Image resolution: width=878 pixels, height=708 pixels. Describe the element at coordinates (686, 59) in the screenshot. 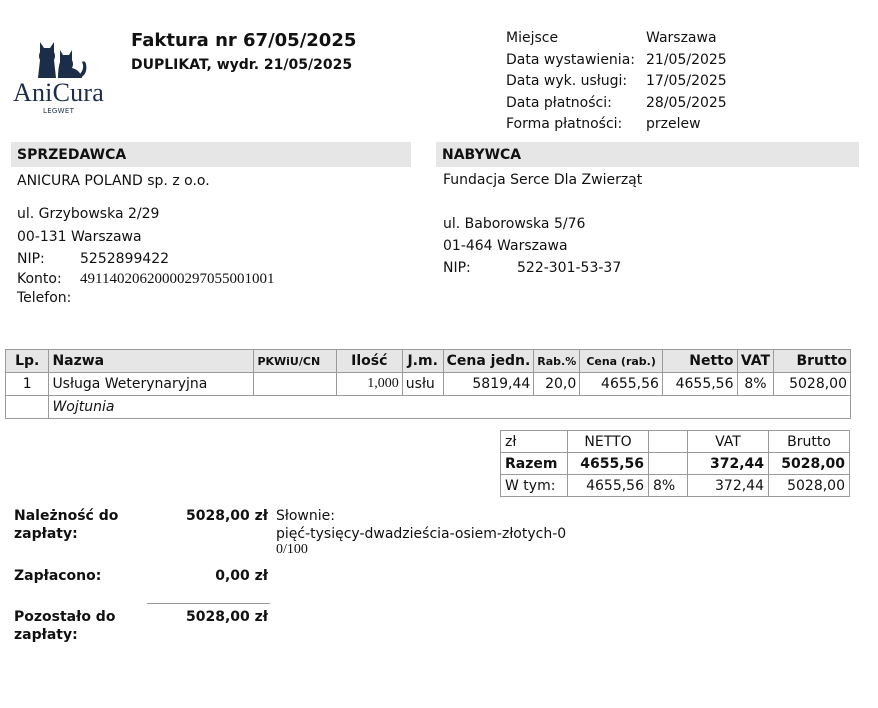

I see `meta-value: 21/05/2025` at that location.